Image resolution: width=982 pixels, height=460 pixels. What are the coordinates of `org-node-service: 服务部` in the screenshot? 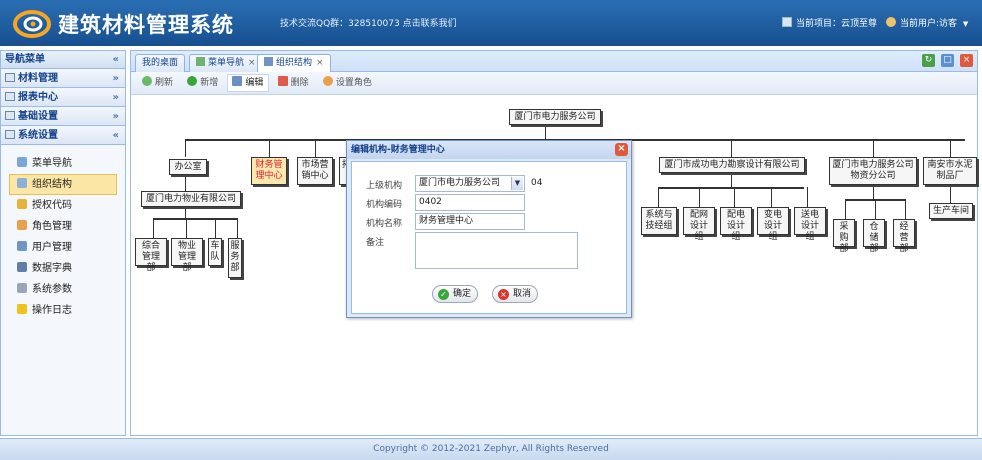 It's located at (235, 258).